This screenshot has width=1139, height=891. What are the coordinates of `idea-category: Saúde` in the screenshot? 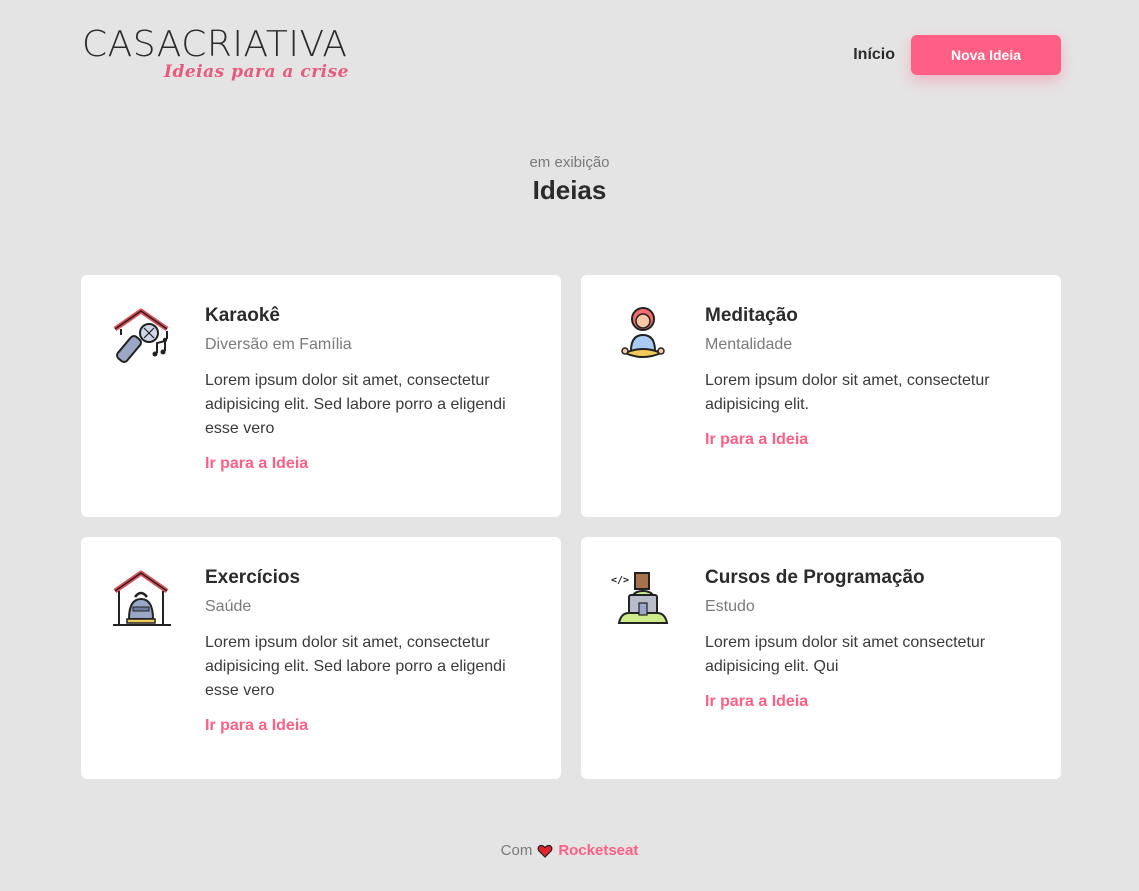 It's located at (228, 606).